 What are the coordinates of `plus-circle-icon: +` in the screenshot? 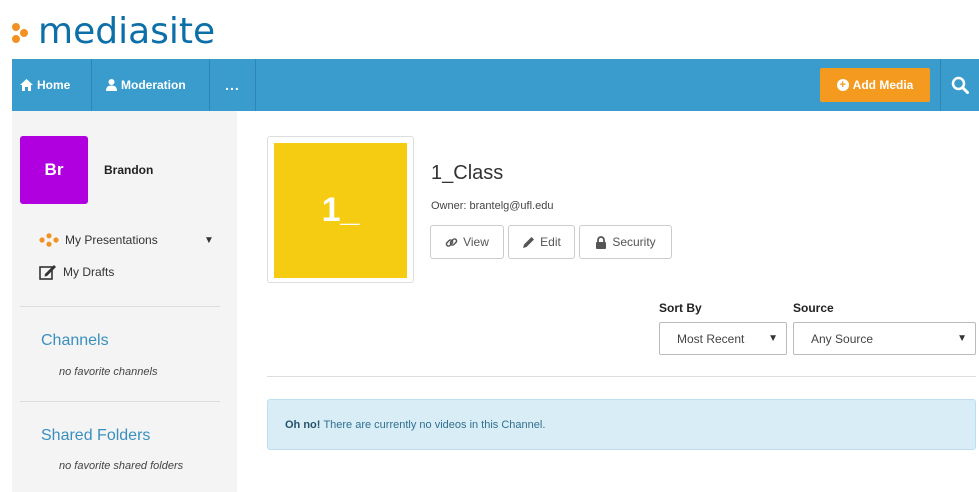 It's located at (842, 85).